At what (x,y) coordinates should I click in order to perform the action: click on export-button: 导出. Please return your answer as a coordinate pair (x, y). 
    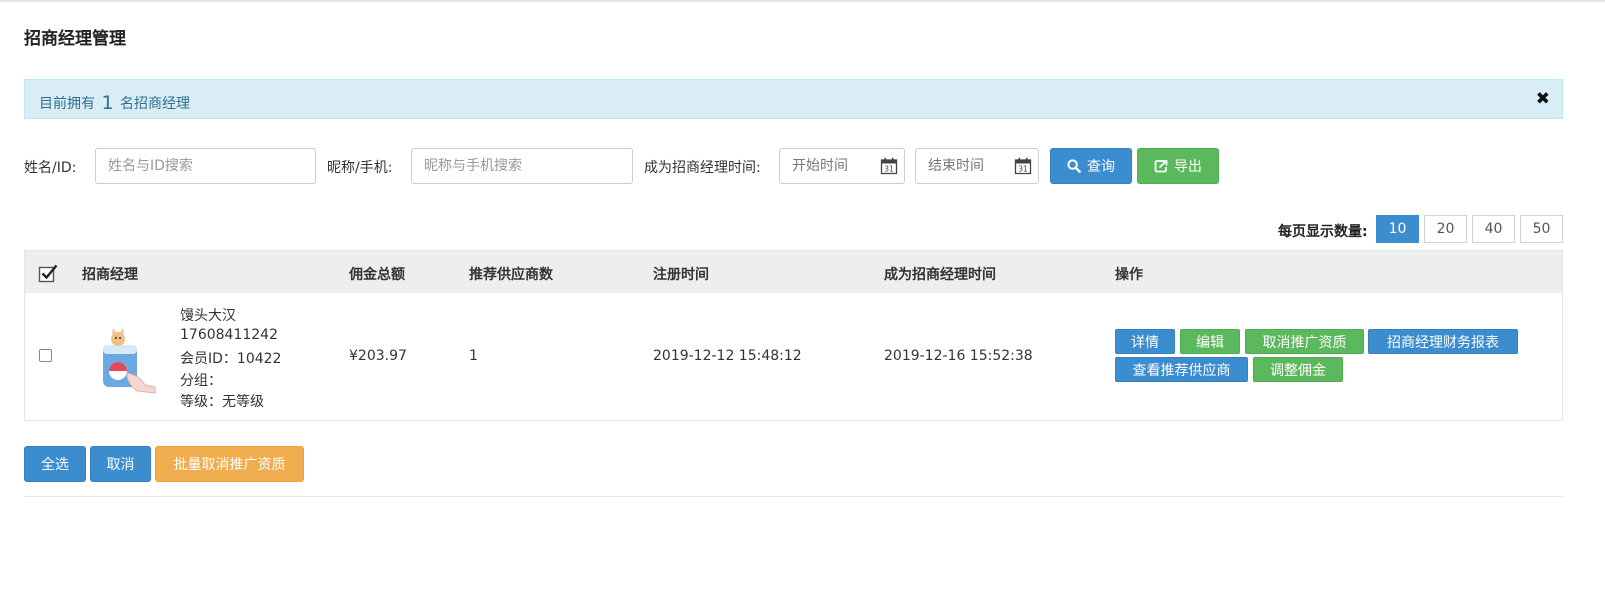
    Looking at the image, I should click on (1178, 166).